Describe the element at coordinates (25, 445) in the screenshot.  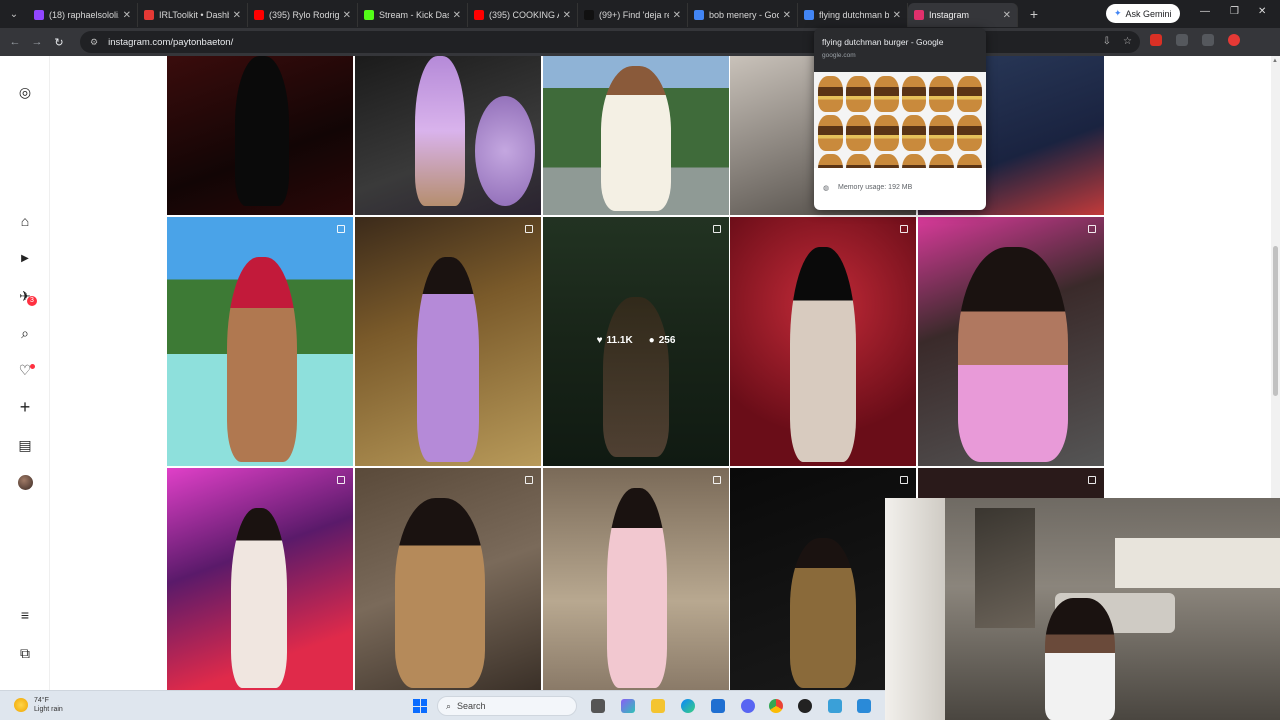
I see `dashboard-icon: ▤` at that location.